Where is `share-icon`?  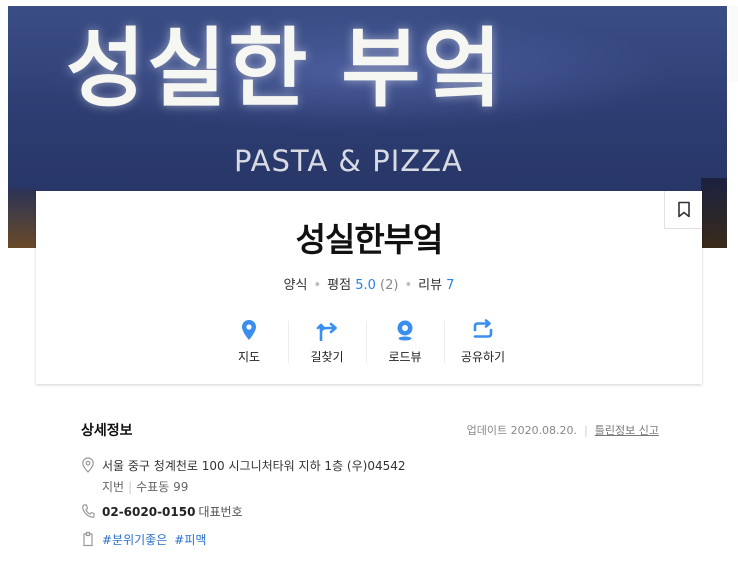
share-icon is located at coordinates (483, 328).